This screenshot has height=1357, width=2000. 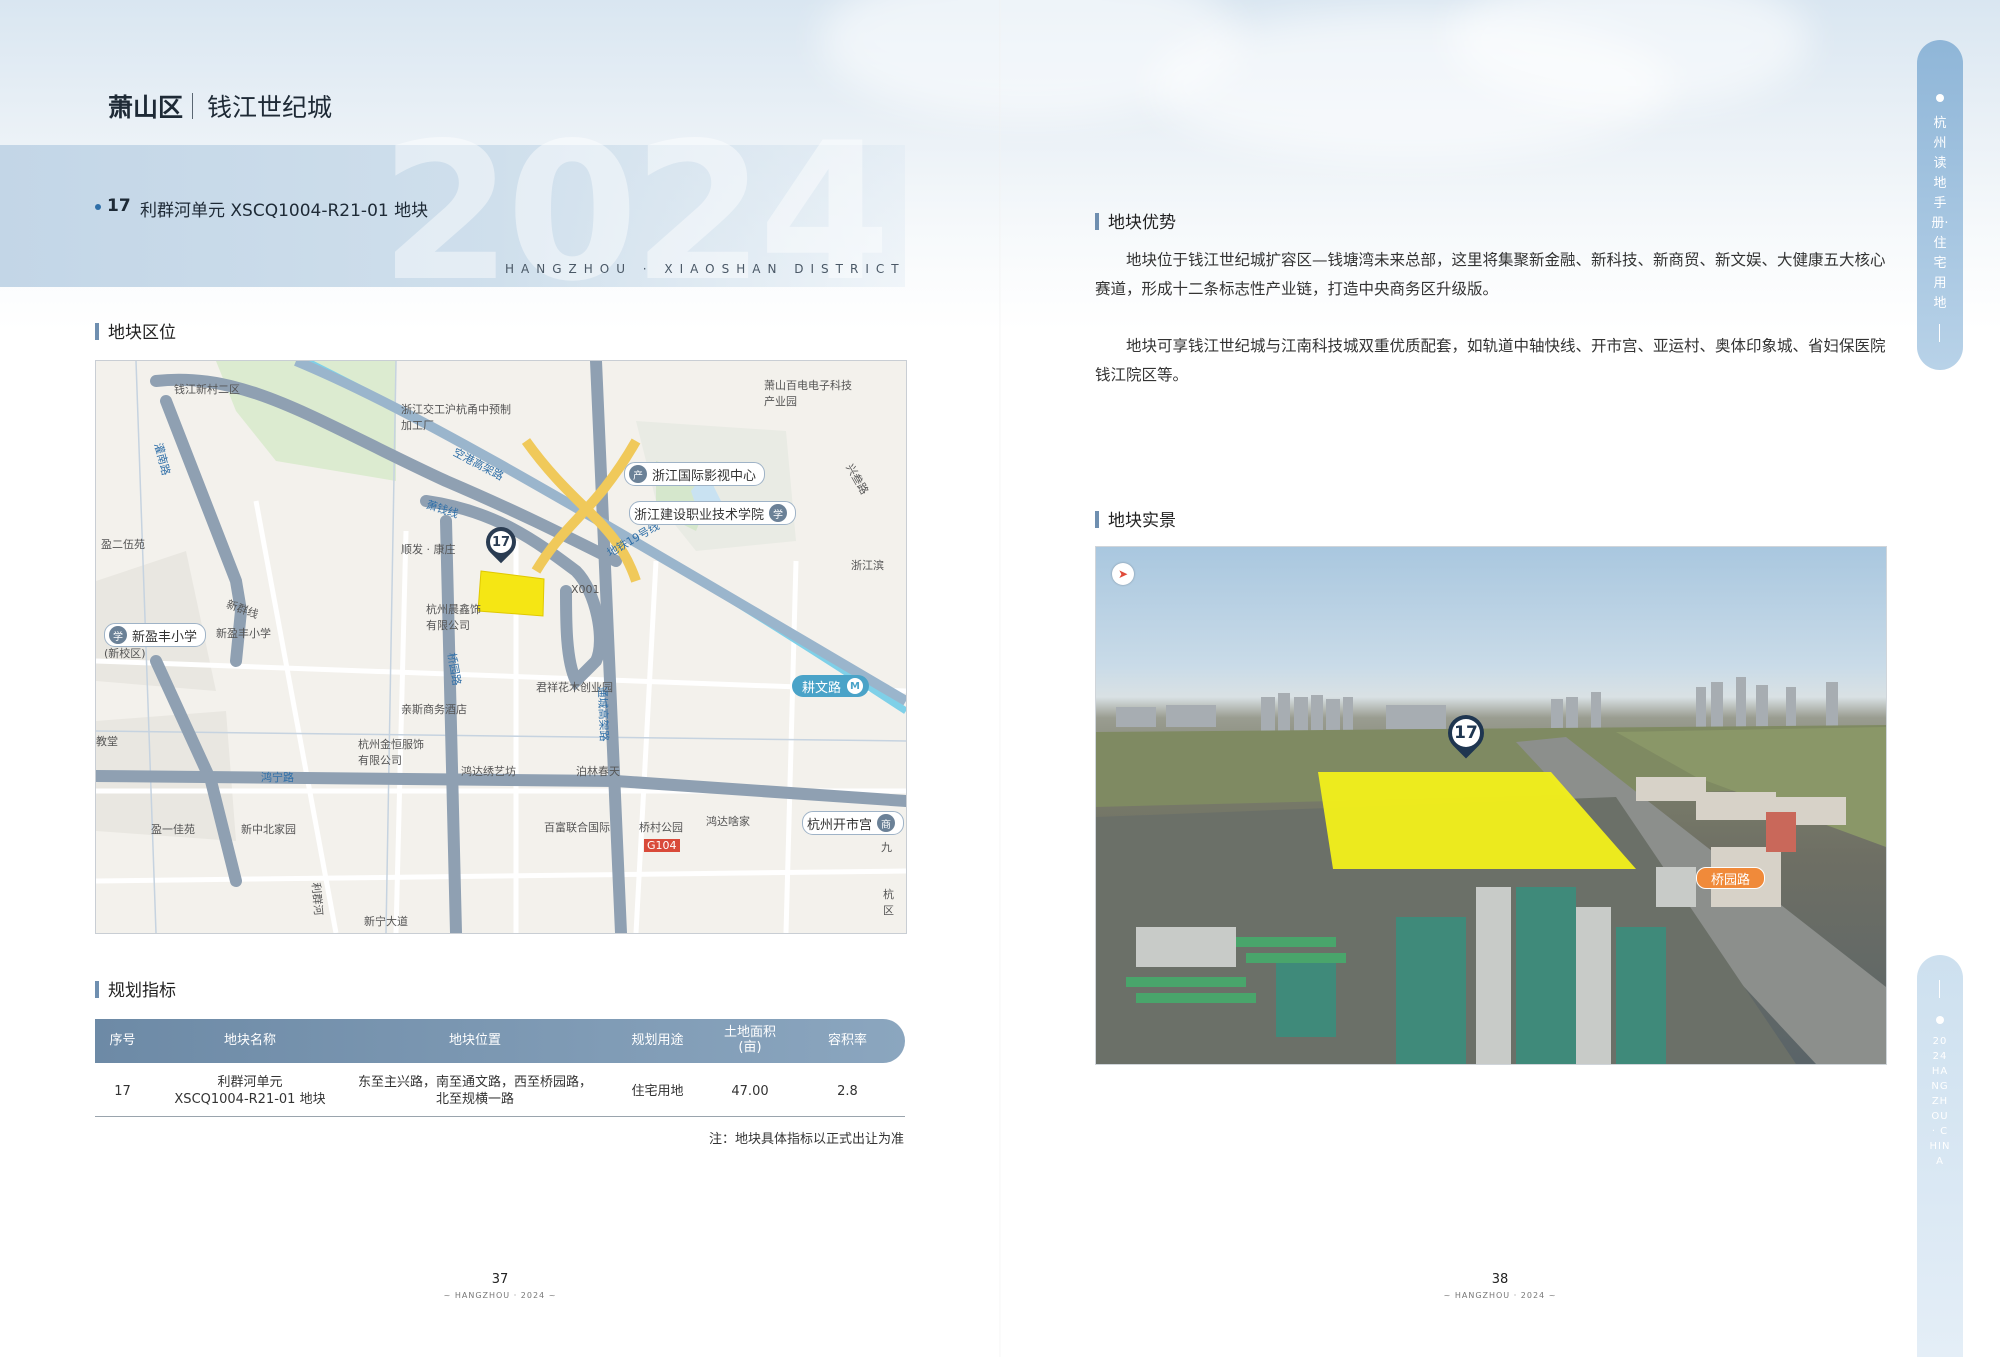 What do you see at coordinates (886, 847) in the screenshot?
I see `map-label: 九` at bounding box center [886, 847].